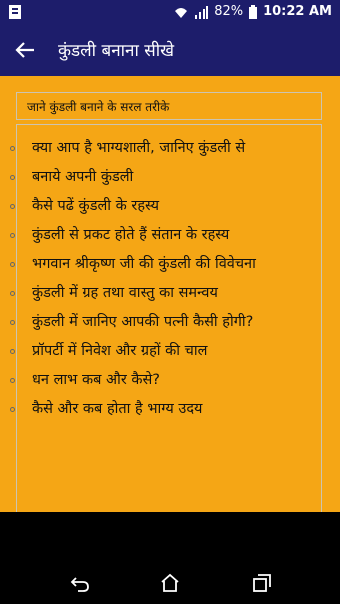 The width and height of the screenshot is (340, 604). I want to click on list-item: धन लाभ कब और कैसे?, so click(161, 380).